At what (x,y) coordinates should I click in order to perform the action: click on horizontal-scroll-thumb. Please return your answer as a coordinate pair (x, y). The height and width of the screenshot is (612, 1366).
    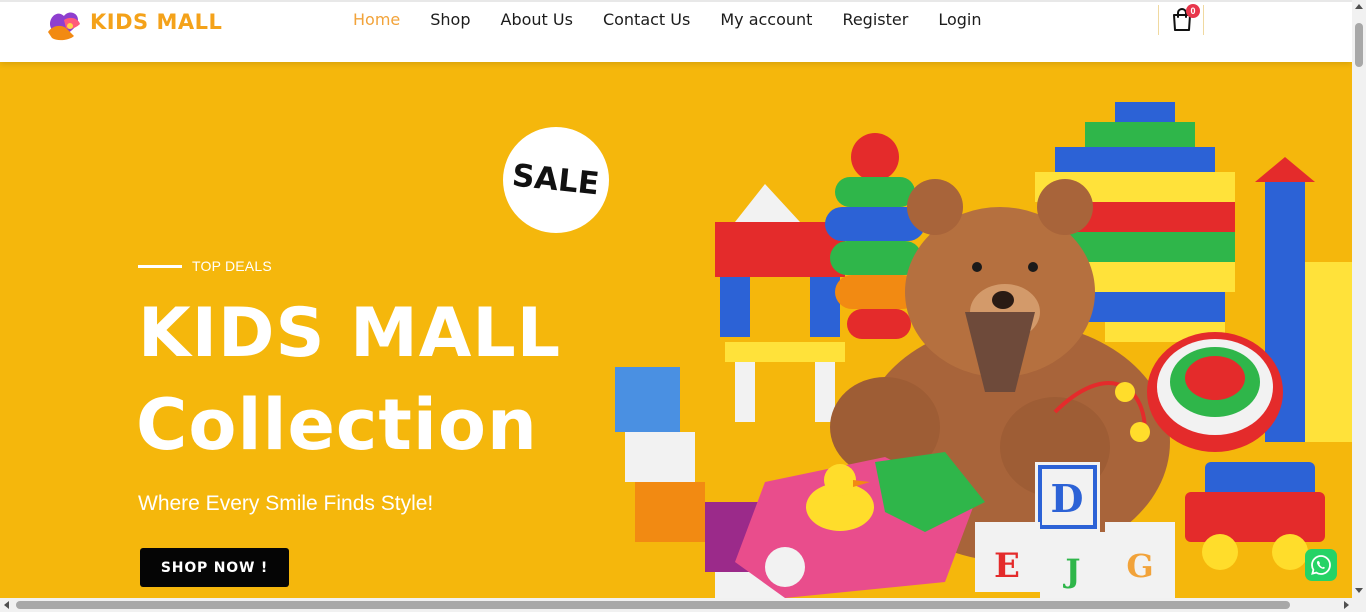
    Looking at the image, I should click on (653, 605).